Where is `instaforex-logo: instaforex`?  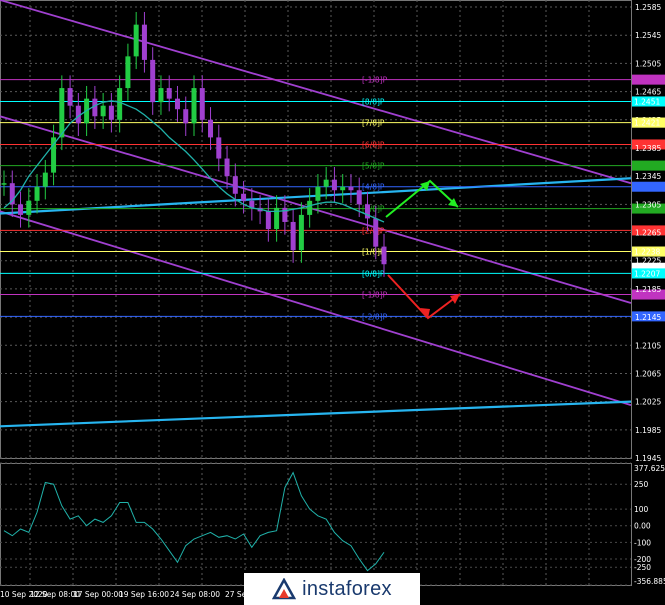 instaforex-logo: instaforex is located at coordinates (332, 589).